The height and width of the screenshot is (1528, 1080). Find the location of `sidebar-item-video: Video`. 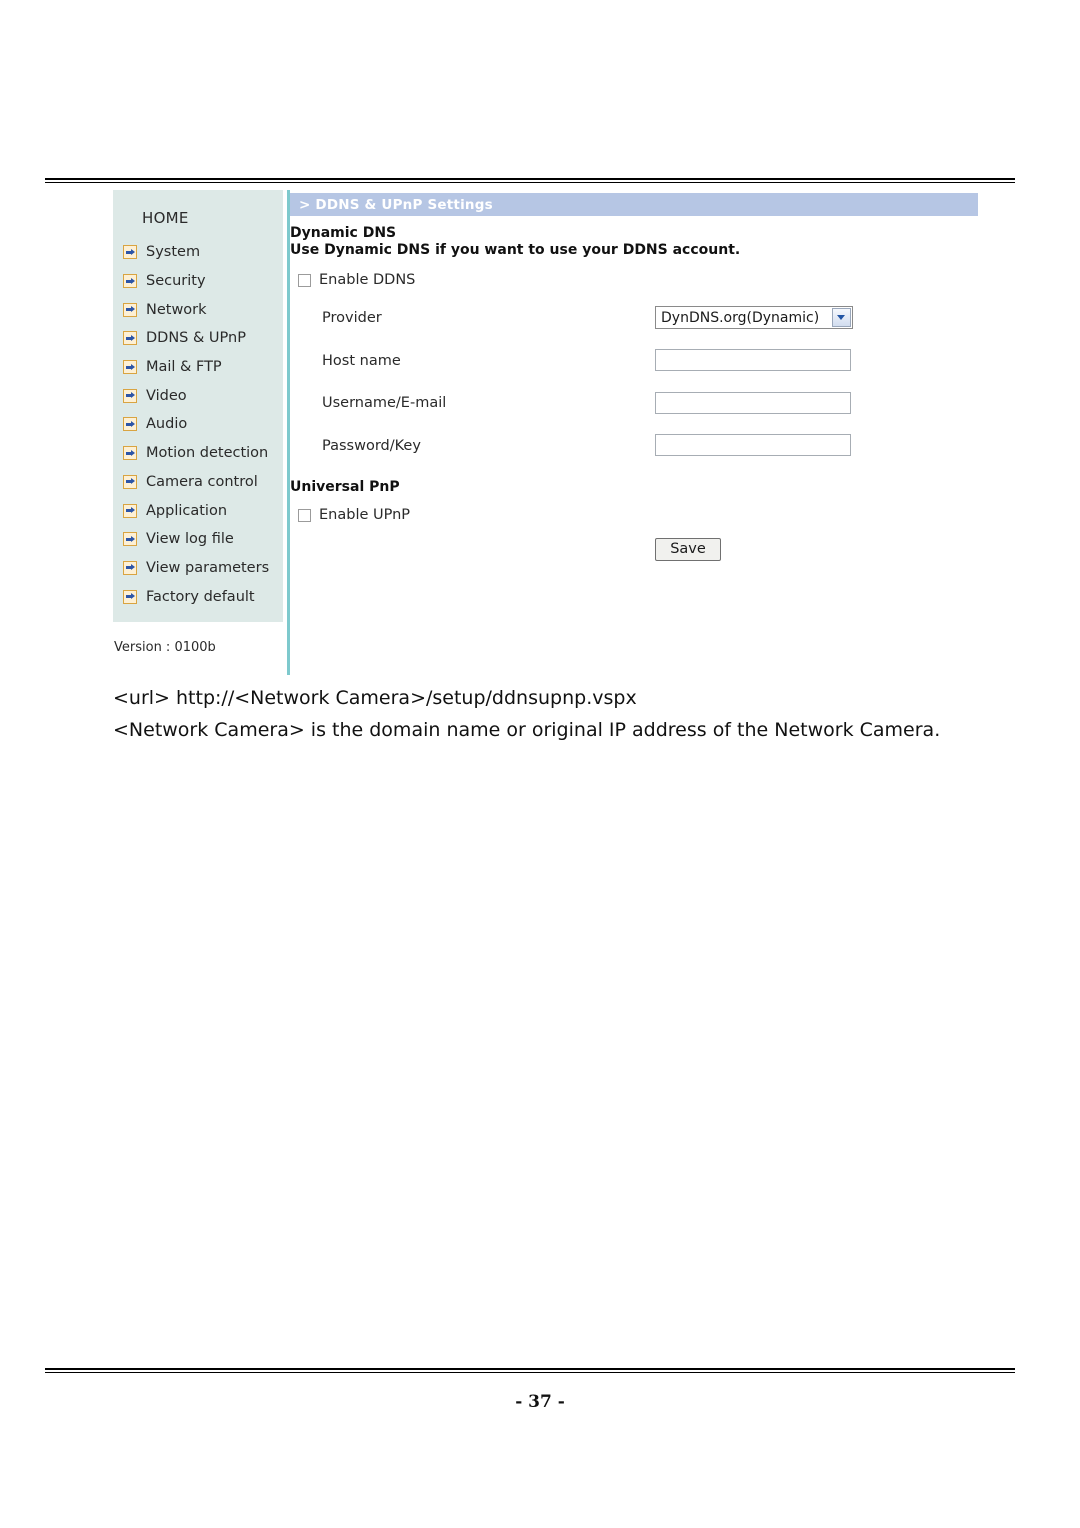

sidebar-item-video: Video is located at coordinates (202, 395).